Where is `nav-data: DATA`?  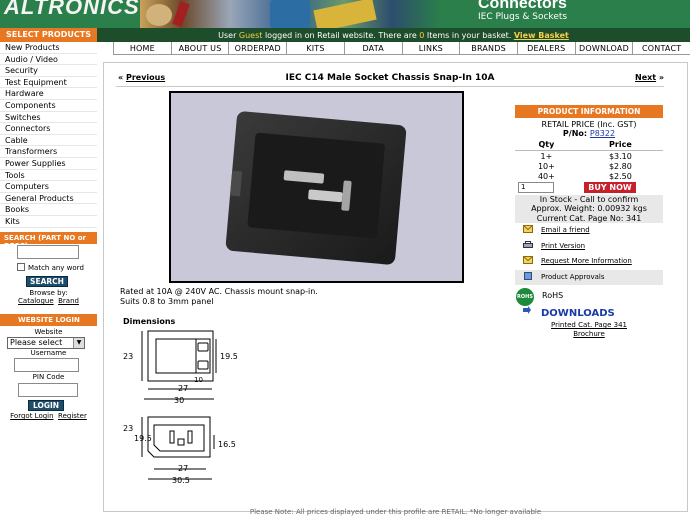
nav-data: DATA is located at coordinates (372, 48).